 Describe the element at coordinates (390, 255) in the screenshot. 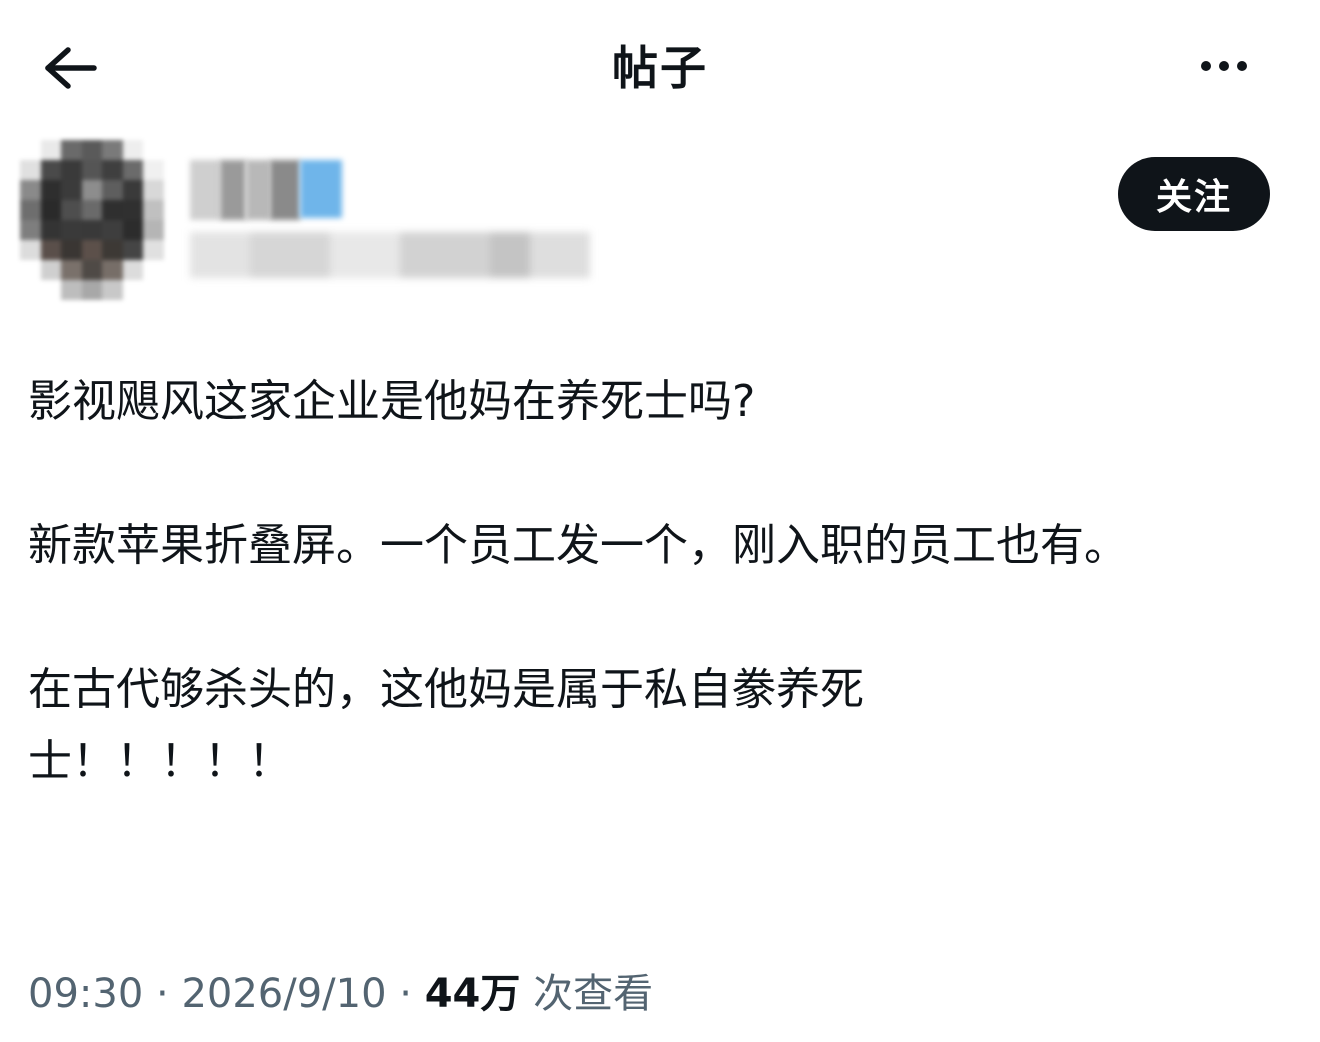

I see `handle-obscured` at that location.